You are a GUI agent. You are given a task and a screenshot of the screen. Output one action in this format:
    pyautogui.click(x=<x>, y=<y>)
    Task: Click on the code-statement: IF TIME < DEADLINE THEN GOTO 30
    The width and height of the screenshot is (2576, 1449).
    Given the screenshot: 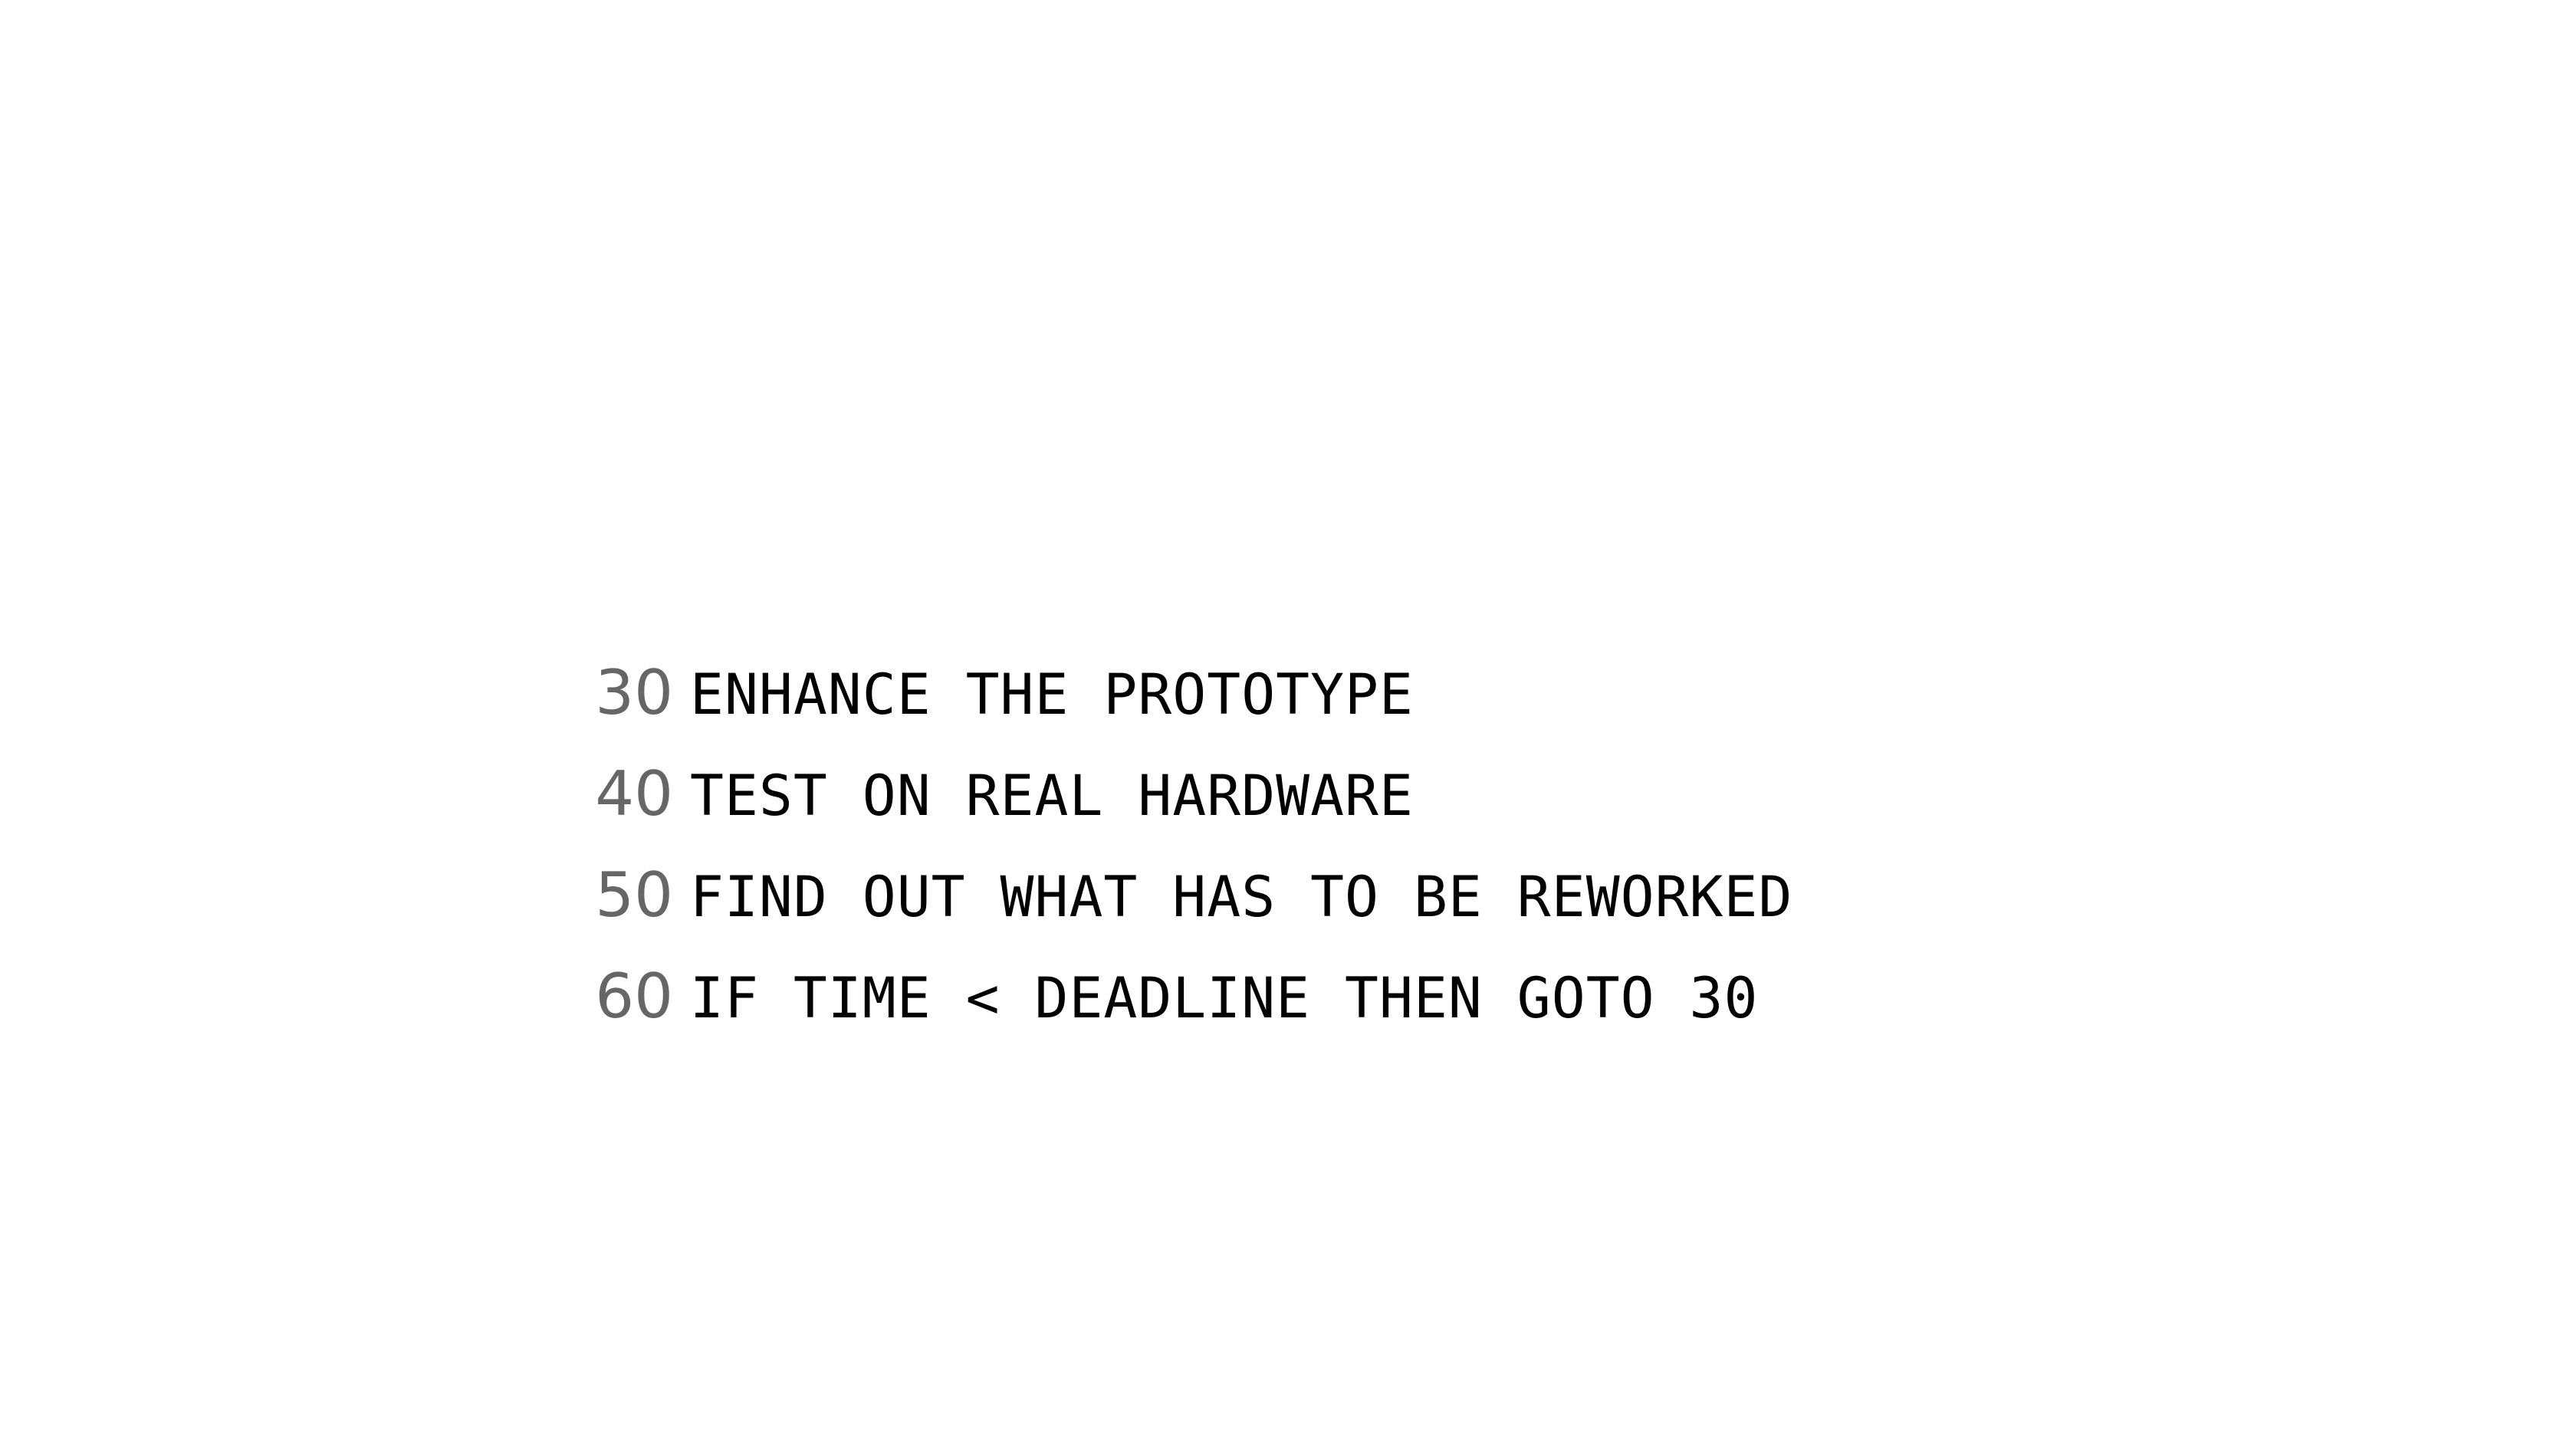 What is the action you would take?
    pyautogui.click(x=1224, y=998)
    